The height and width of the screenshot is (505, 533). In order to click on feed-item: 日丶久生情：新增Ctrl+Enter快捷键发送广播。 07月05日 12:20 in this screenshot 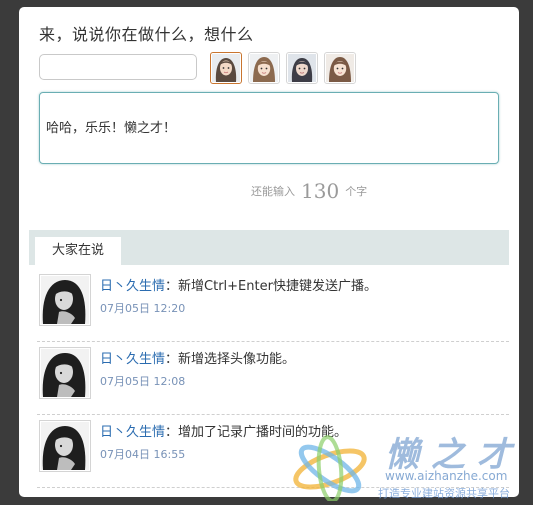, I will do `click(273, 305)`.